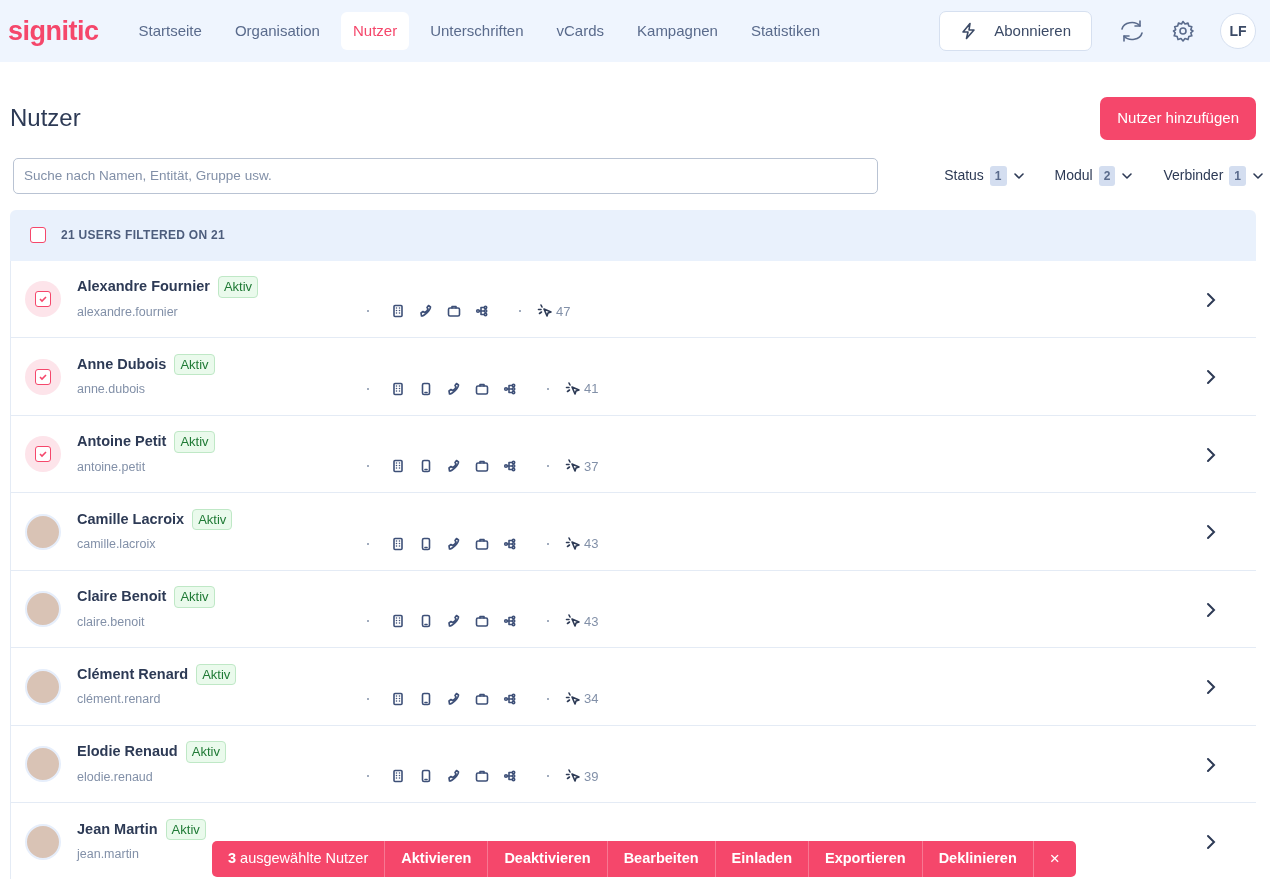  I want to click on user-email: claire.benoit, so click(111, 621).